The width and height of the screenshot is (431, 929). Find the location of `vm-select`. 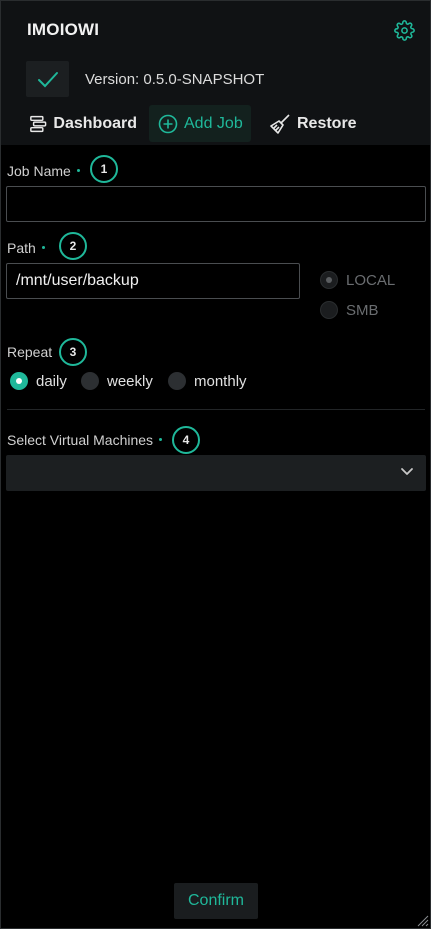

vm-select is located at coordinates (216, 473).